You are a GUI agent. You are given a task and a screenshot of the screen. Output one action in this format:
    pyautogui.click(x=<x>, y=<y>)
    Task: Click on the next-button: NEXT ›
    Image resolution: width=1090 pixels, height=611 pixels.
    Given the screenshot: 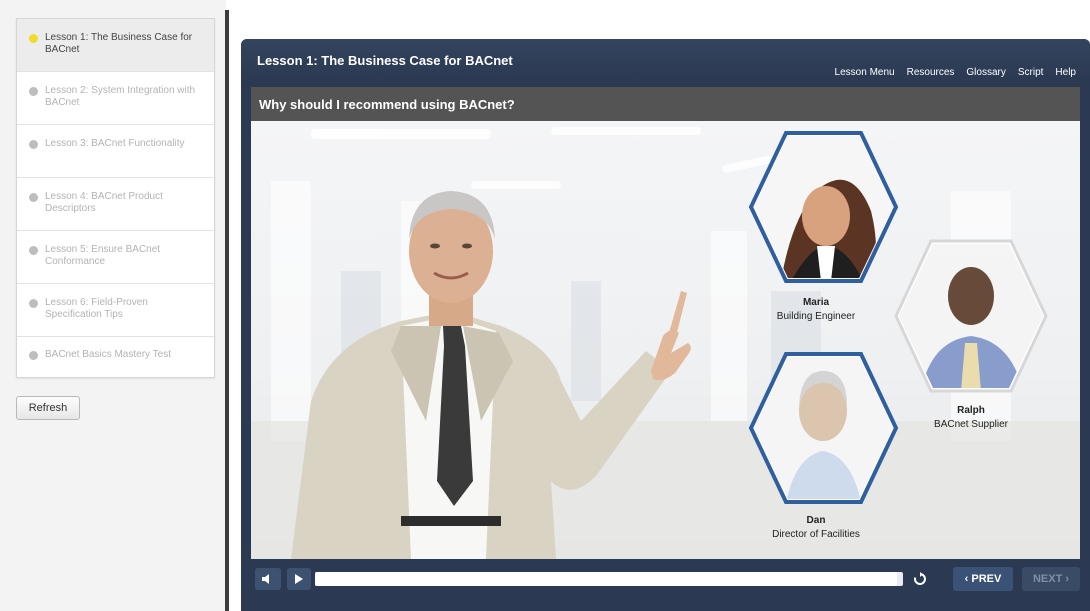 What is the action you would take?
    pyautogui.click(x=1051, y=579)
    